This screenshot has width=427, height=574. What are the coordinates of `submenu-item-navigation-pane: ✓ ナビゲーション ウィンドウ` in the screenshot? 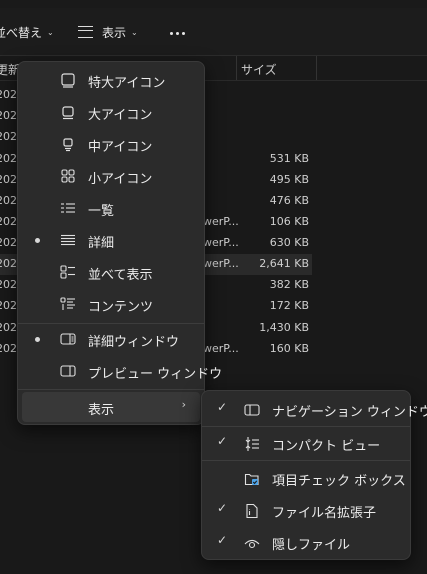 It's located at (316, 409).